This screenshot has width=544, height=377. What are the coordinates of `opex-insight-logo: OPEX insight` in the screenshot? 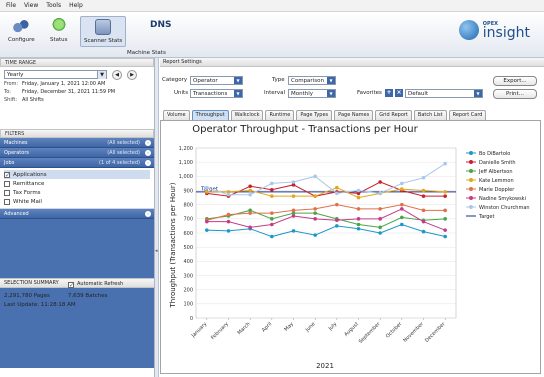 It's located at (494, 30).